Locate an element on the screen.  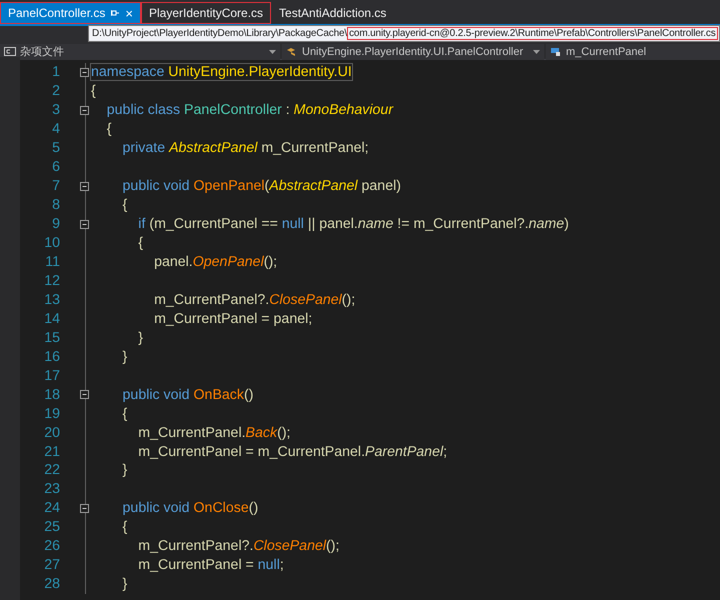
code-line: public class PanelController : MonoBehaviour is located at coordinates (250, 110).